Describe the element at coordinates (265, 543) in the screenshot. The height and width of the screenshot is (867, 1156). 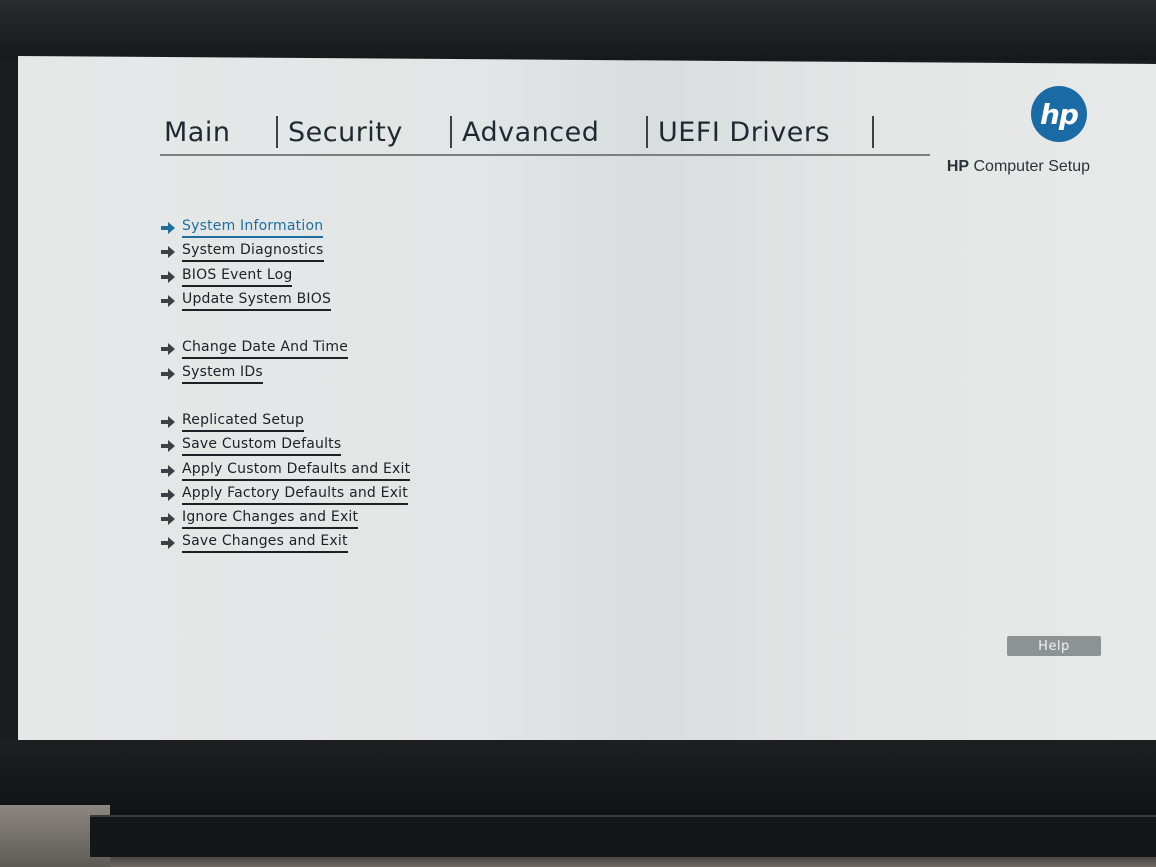
I see `menu-item-label: Save Changes and Exit` at that location.